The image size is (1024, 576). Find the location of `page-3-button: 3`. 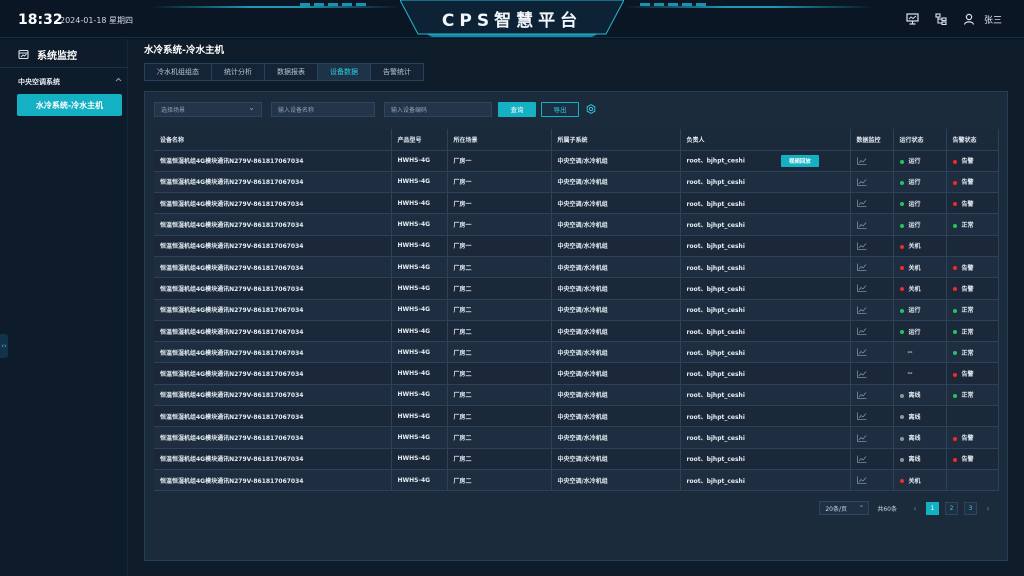

page-3-button: 3 is located at coordinates (970, 508).